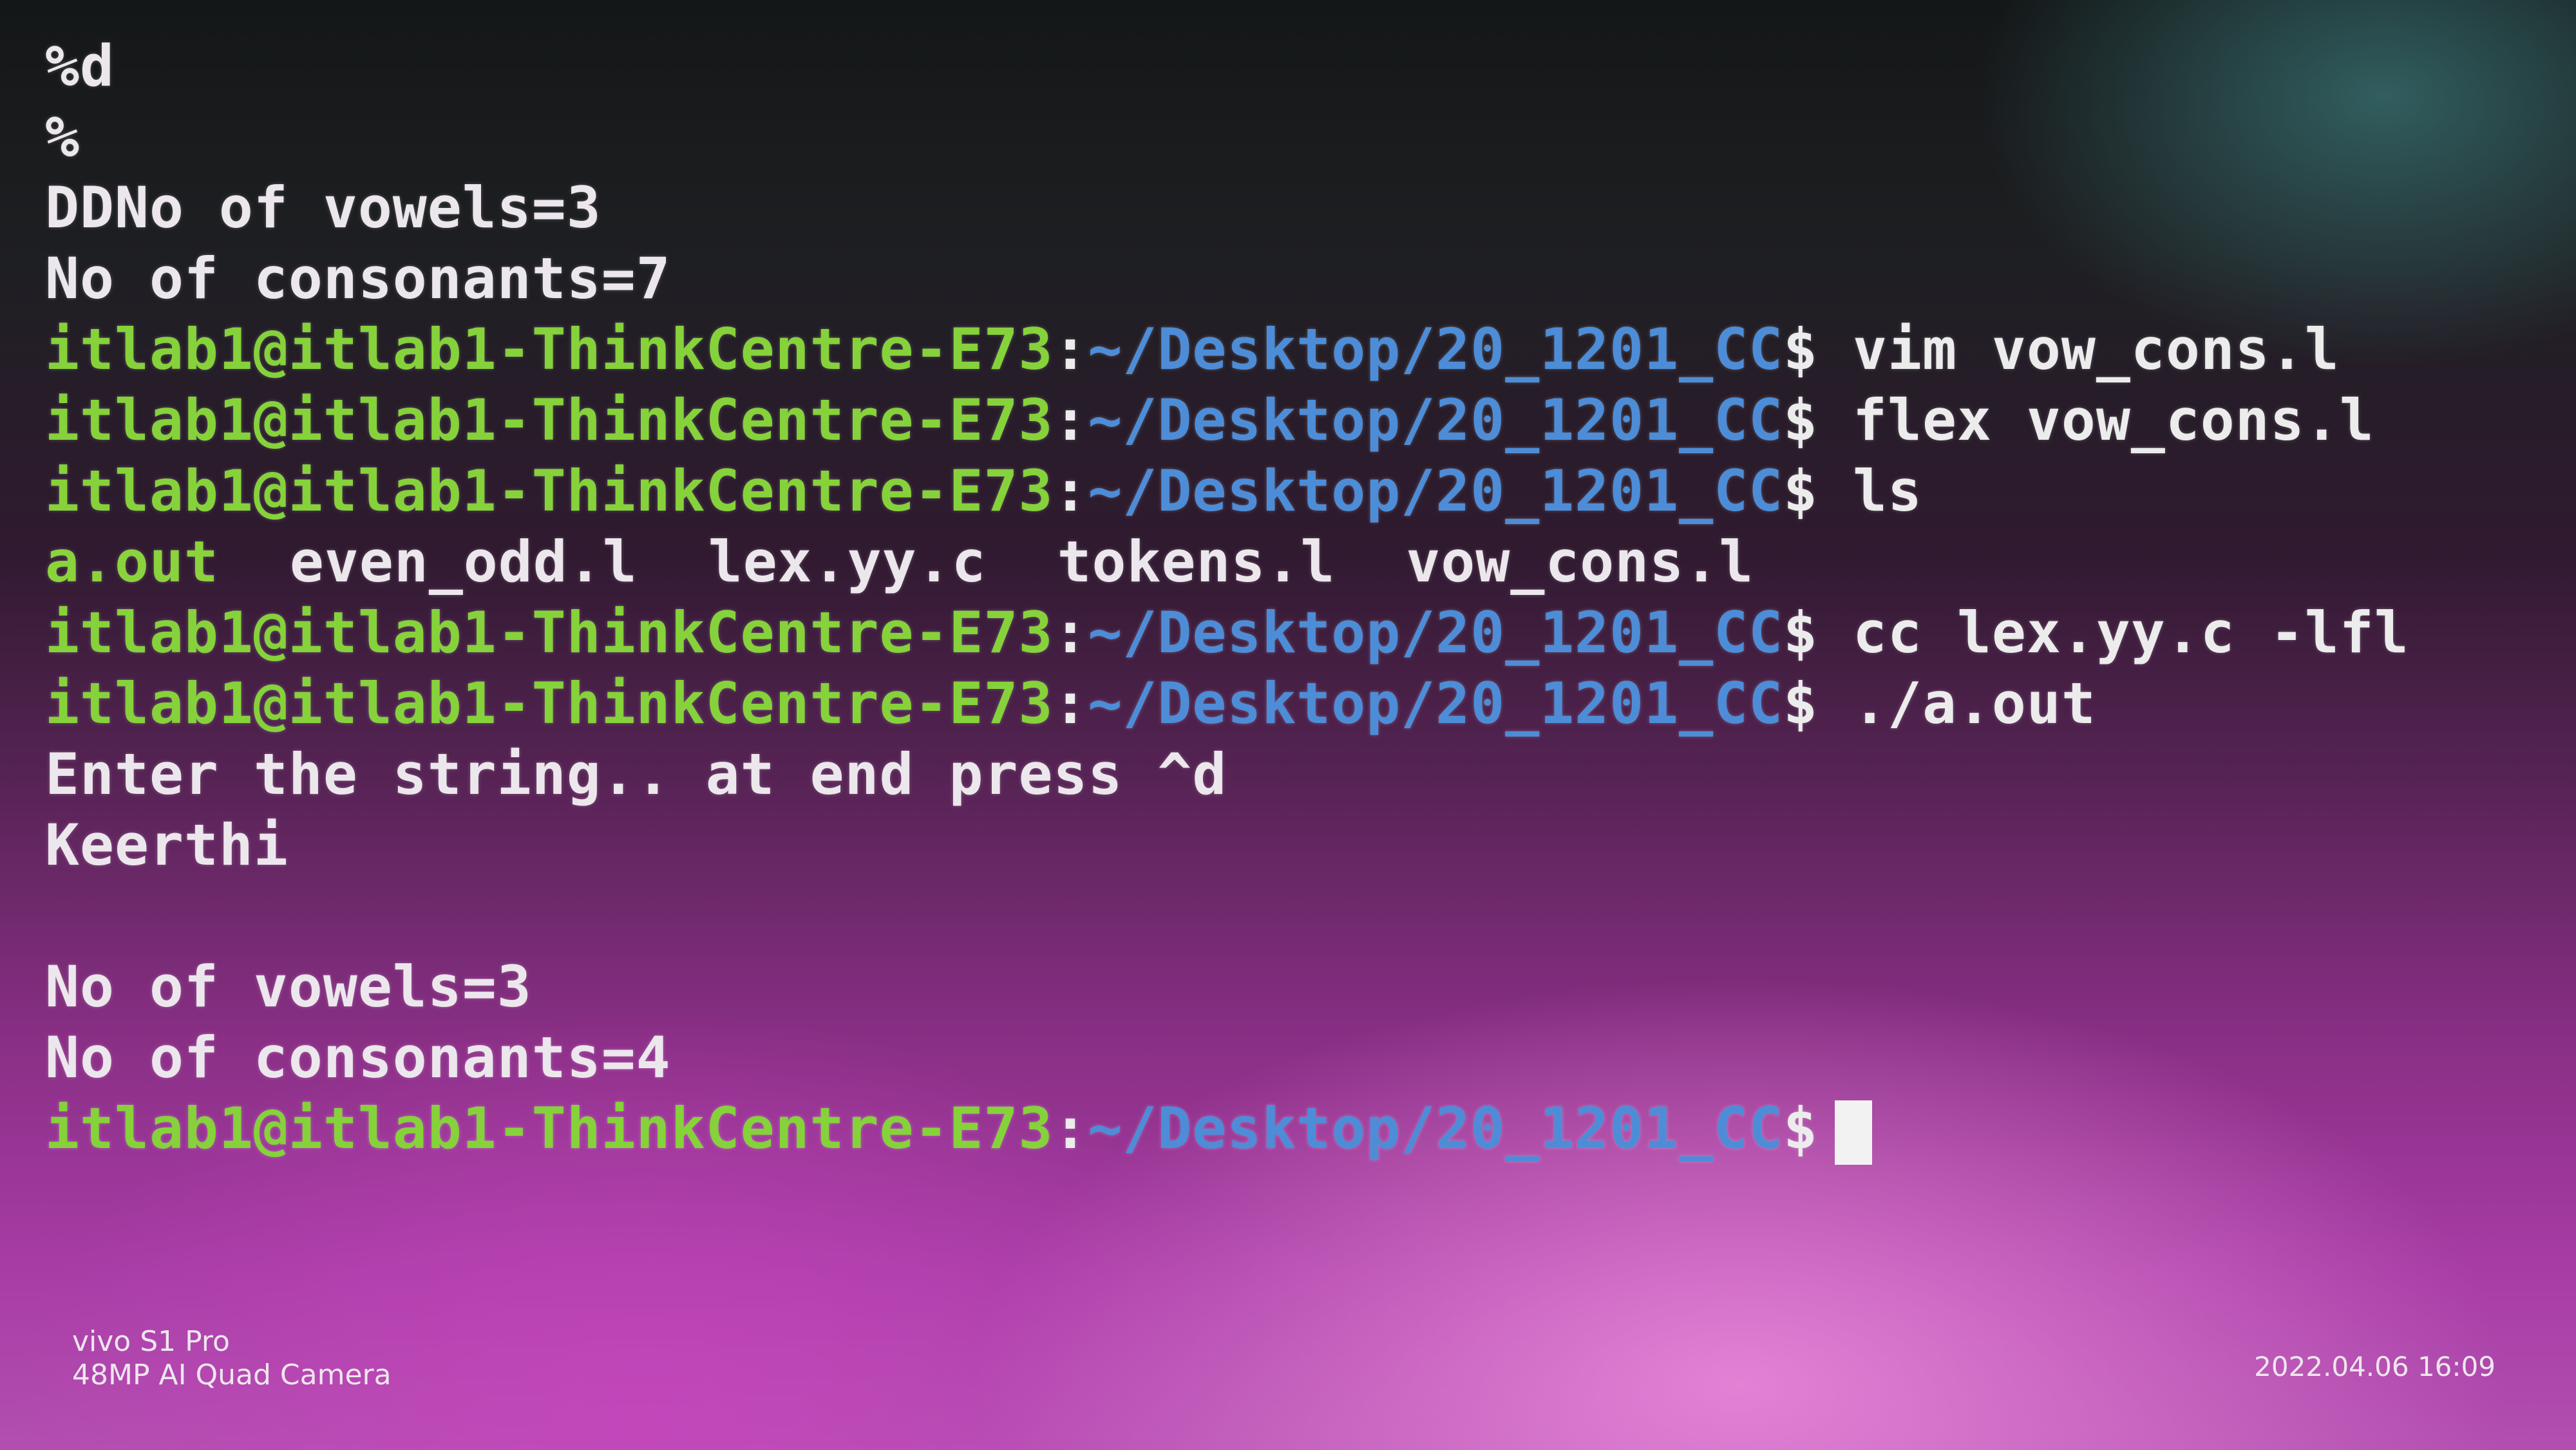 The height and width of the screenshot is (1450, 2576). What do you see at coordinates (358, 1057) in the screenshot?
I see `output-line: No of consonants=4` at bounding box center [358, 1057].